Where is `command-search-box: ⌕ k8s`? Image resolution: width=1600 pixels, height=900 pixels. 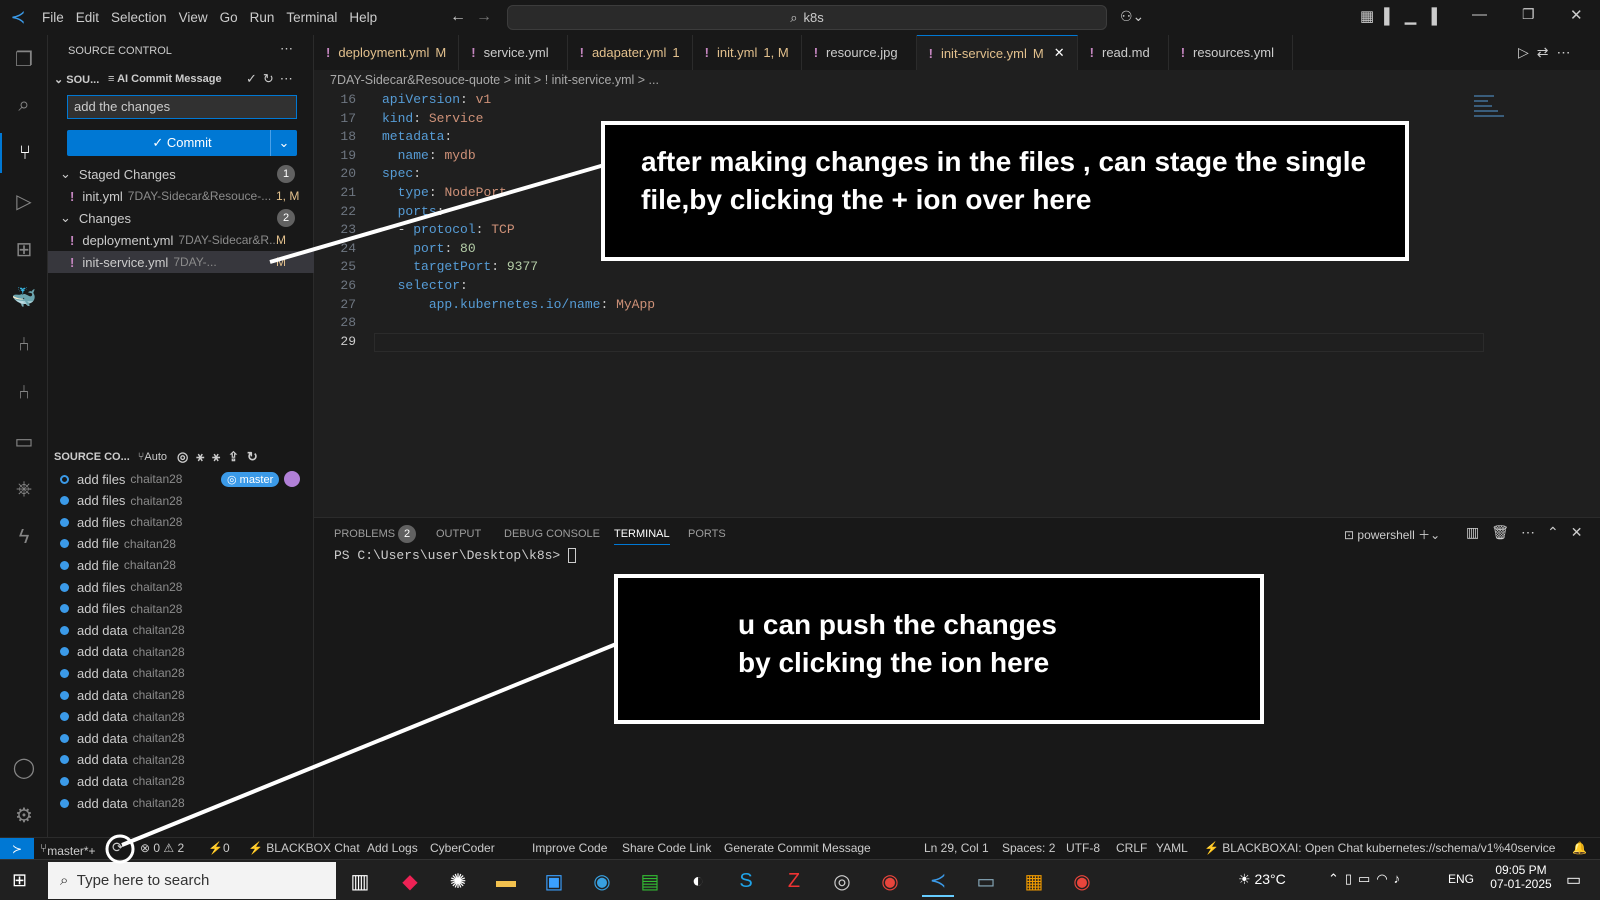 command-search-box: ⌕ k8s is located at coordinates (807, 17).